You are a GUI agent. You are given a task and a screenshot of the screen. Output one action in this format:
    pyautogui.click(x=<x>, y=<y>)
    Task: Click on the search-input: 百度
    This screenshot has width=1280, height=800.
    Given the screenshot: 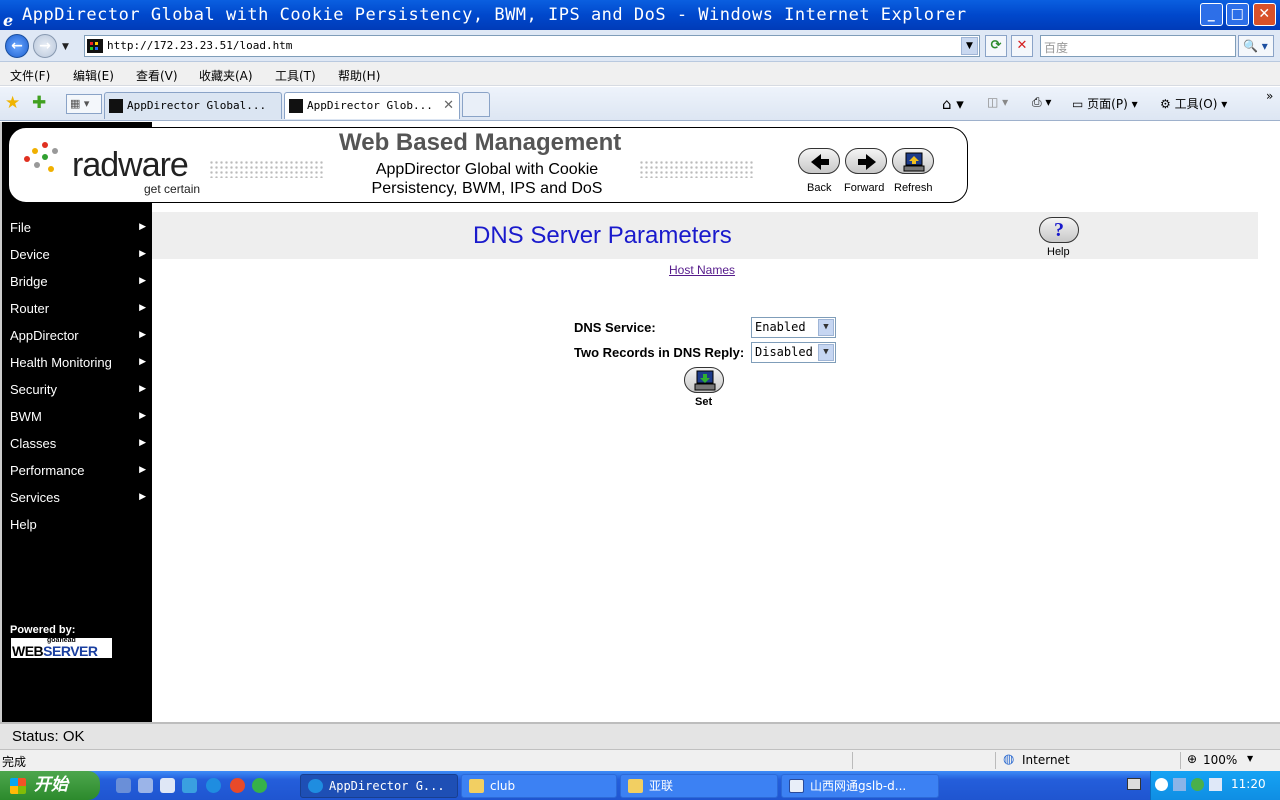 What is the action you would take?
    pyautogui.click(x=1138, y=46)
    